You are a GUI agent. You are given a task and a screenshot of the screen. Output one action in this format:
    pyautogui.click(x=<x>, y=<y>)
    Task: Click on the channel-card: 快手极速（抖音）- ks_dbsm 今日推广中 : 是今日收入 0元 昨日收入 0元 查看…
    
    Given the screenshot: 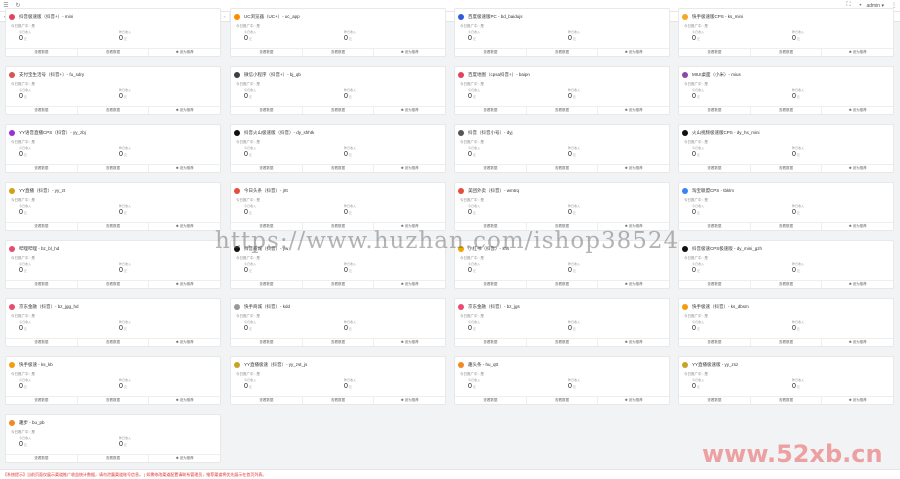 What is the action you would take?
    pyautogui.click(x=786, y=322)
    